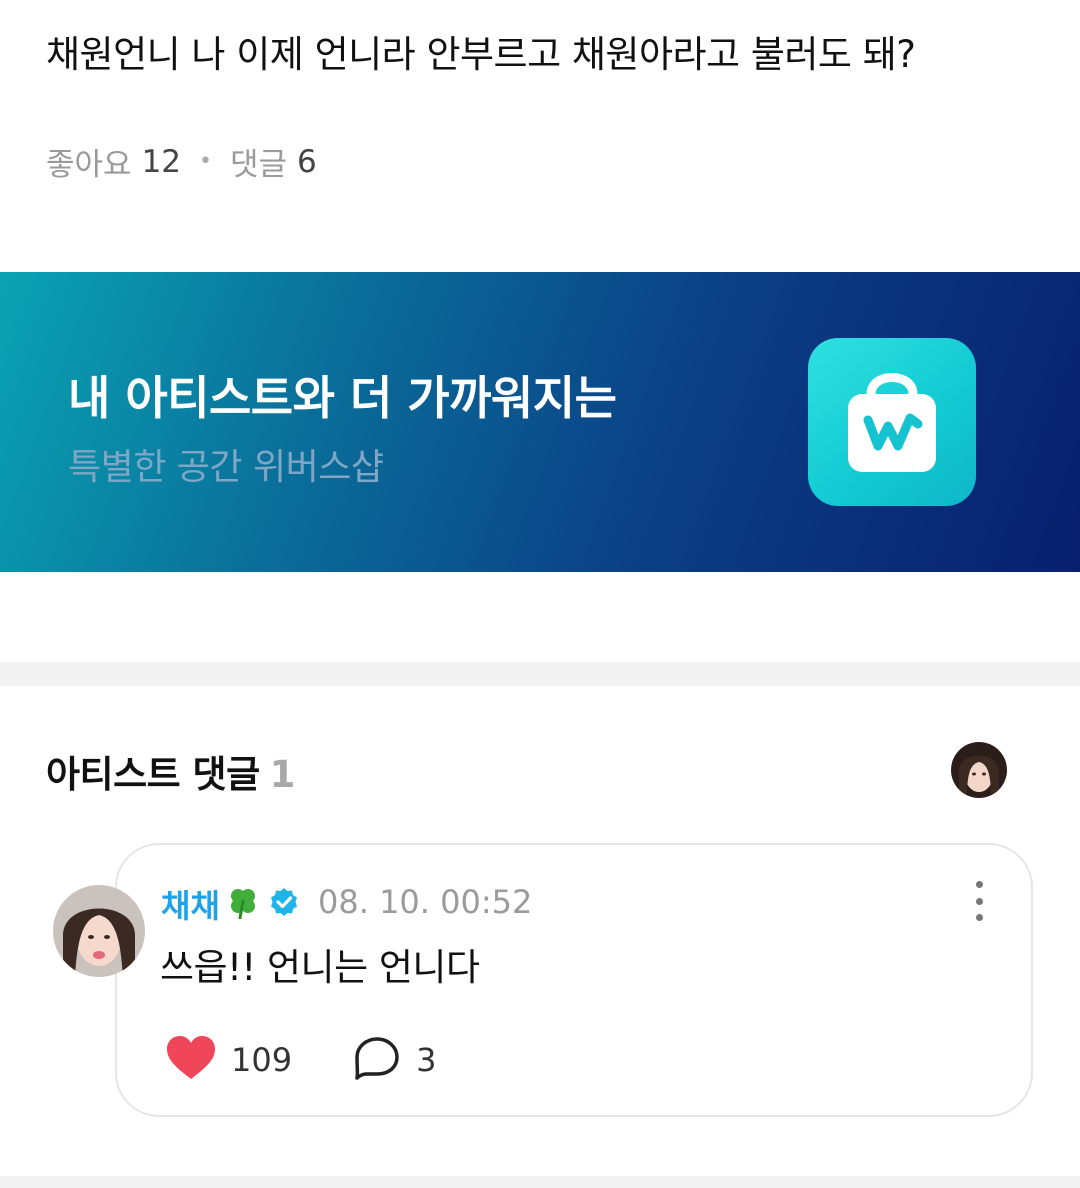  I want to click on reply-button: 3, so click(395, 1060).